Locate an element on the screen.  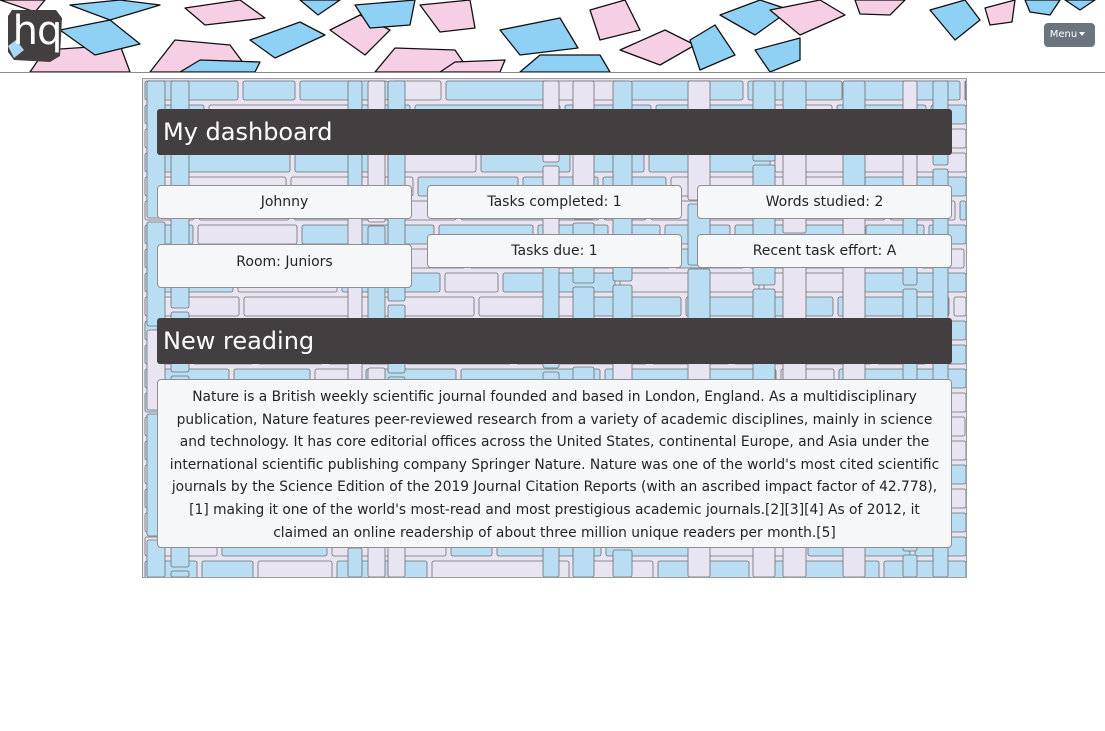
tasks-due-card: Tasks due: 1 is located at coordinates (554, 251).